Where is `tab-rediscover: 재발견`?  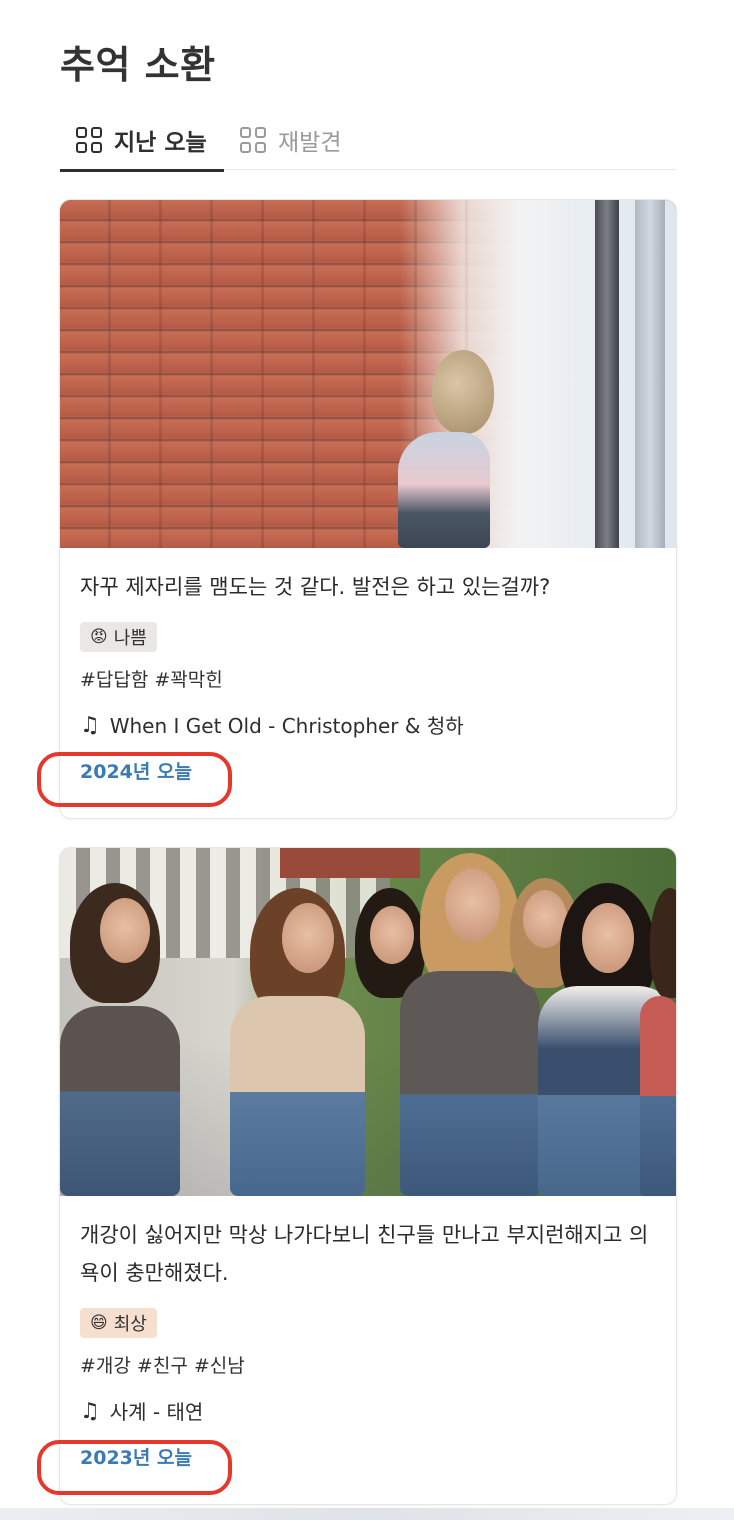 tab-rediscover: 재발견 is located at coordinates (290, 140).